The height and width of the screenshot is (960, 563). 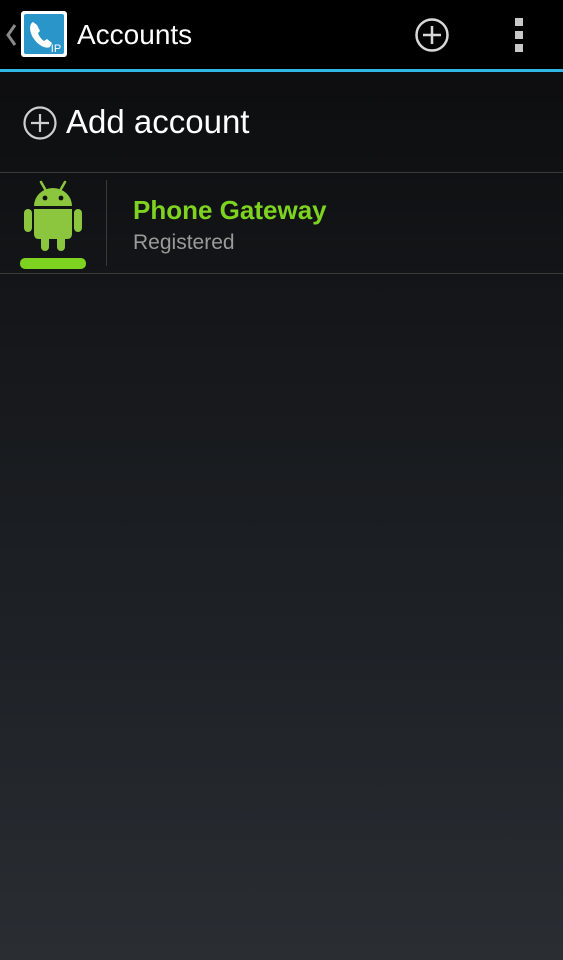 What do you see at coordinates (11, 35) in the screenshot?
I see `back-caret-icon` at bounding box center [11, 35].